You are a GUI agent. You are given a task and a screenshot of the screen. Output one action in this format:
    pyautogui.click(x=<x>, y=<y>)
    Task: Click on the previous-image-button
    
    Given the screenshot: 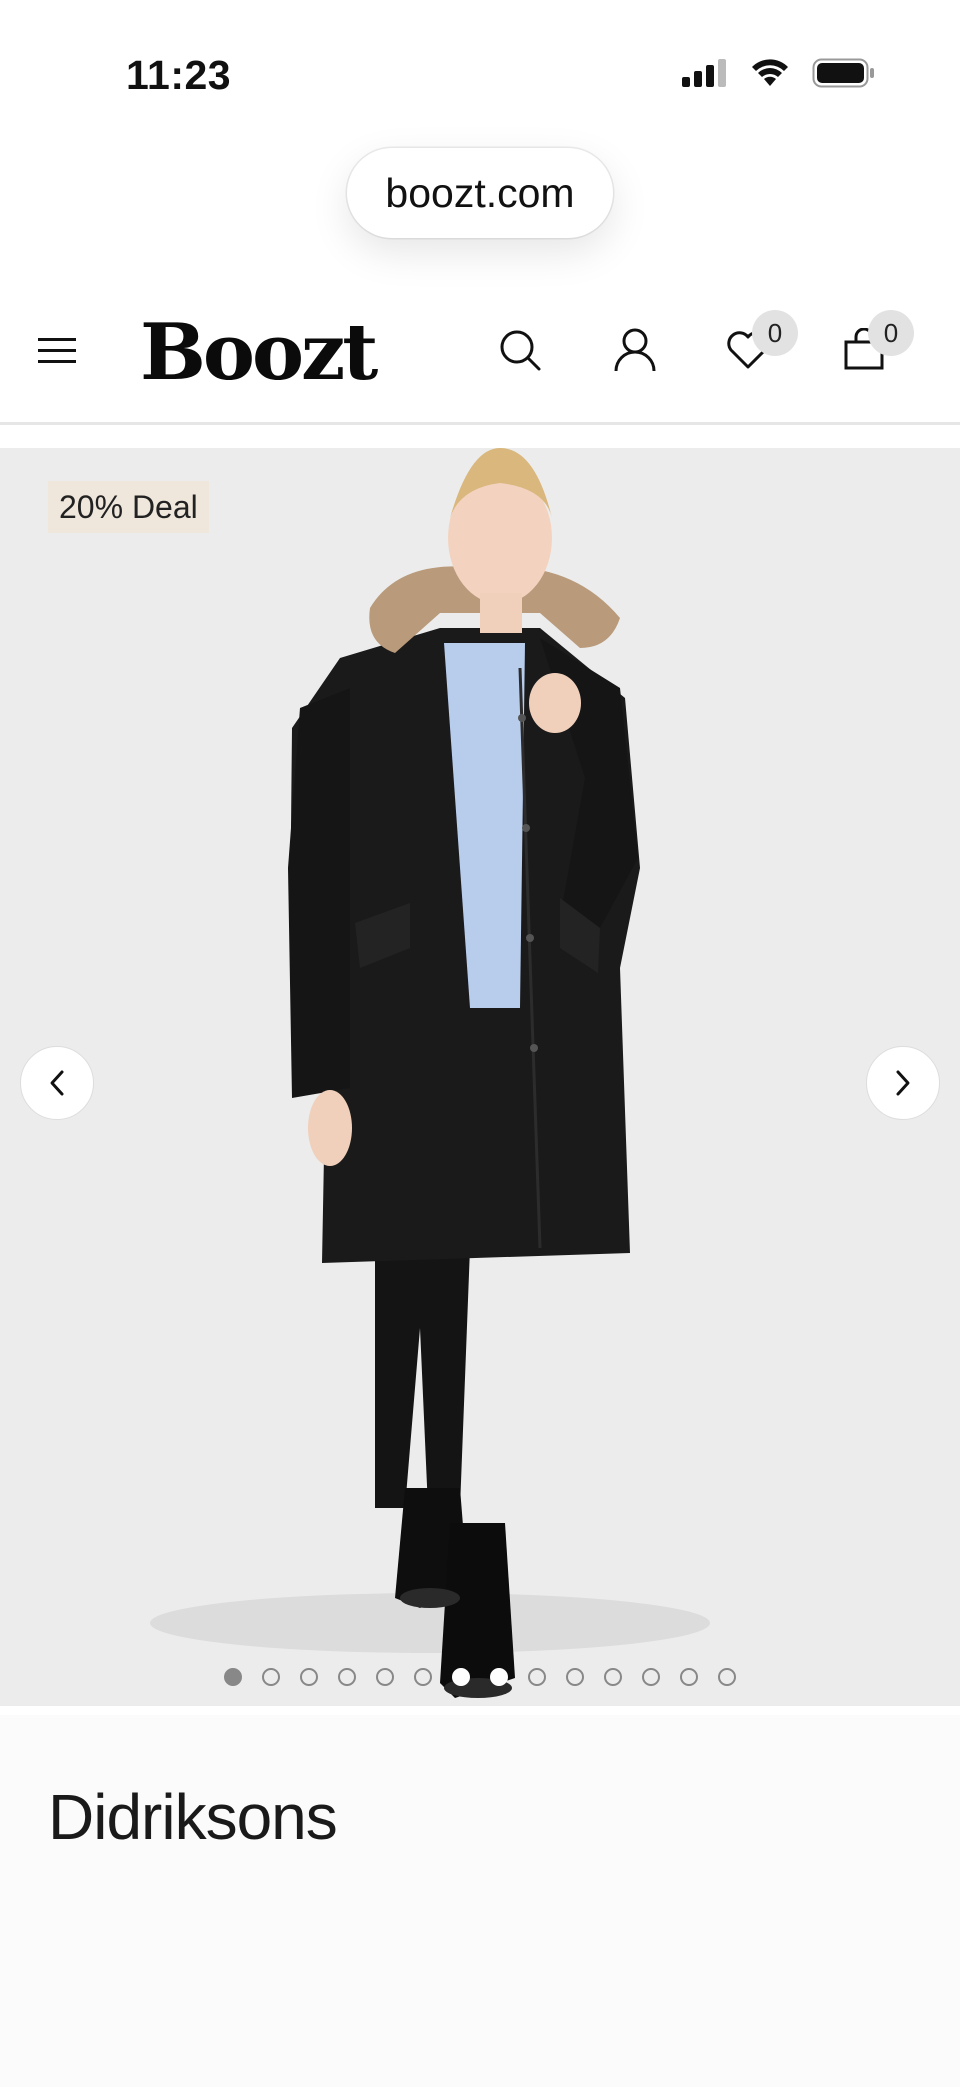 What is the action you would take?
    pyautogui.click(x=57, y=1083)
    